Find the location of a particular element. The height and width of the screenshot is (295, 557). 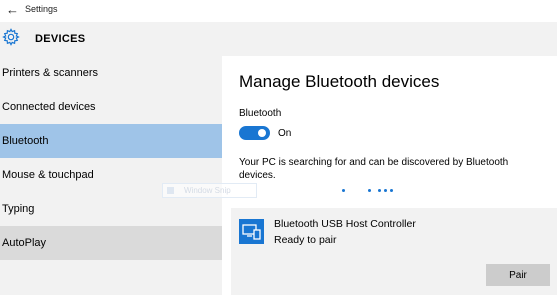

window-title: Settings is located at coordinates (41, 9).